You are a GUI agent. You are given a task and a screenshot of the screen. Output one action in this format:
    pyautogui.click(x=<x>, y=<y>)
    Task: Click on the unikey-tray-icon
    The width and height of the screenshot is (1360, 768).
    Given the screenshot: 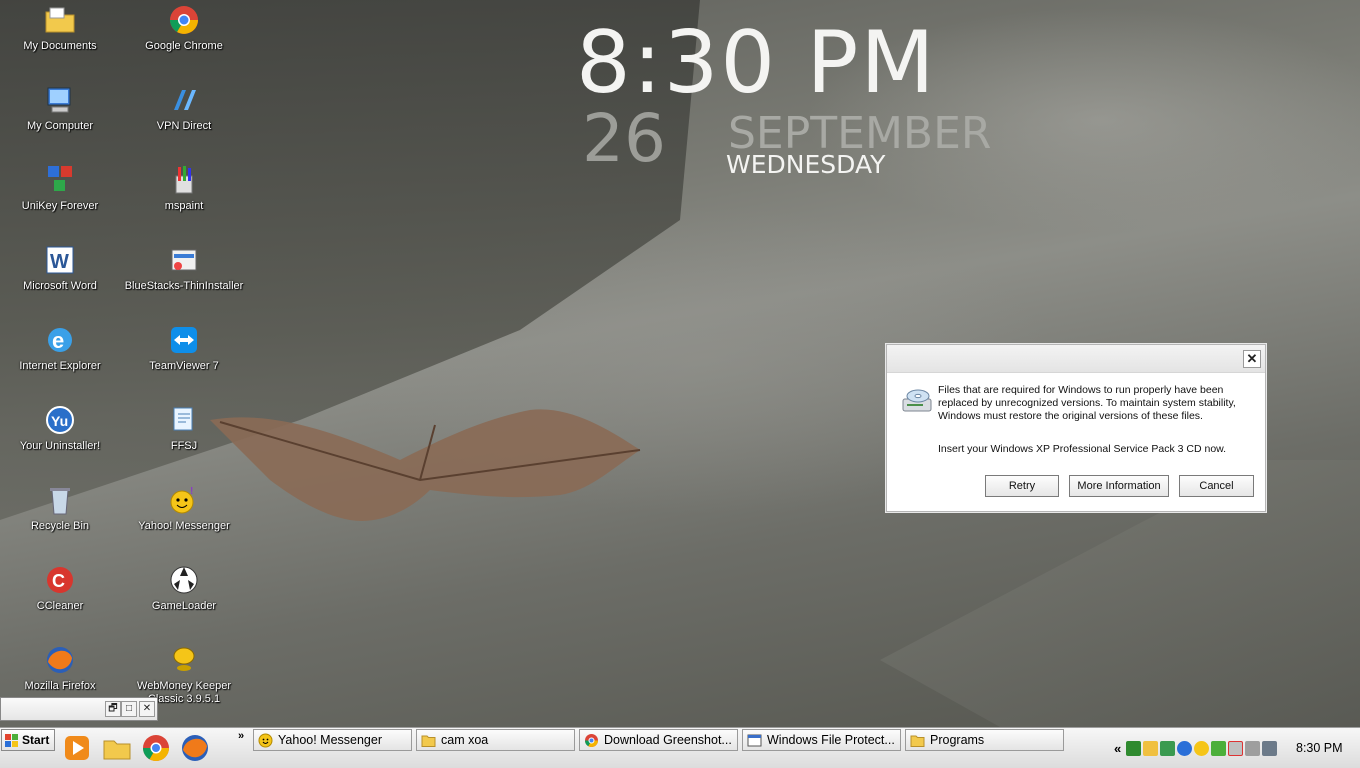 What is the action you would take?
    pyautogui.click(x=1218, y=748)
    